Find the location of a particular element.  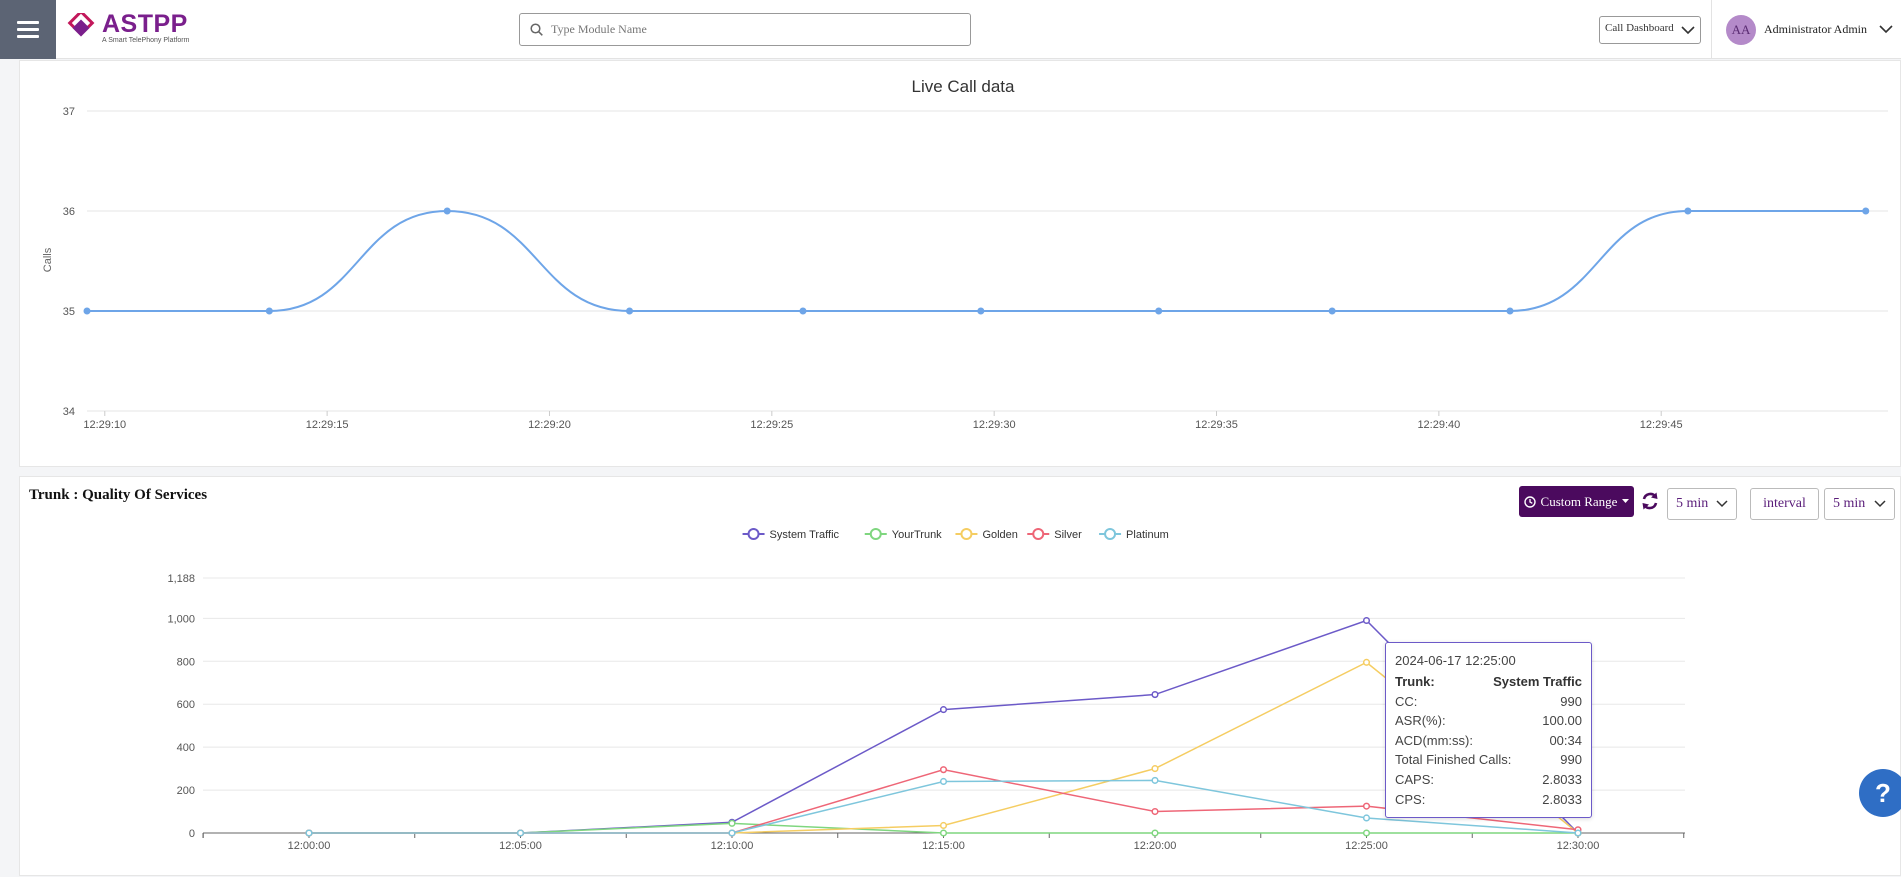

tooltip-label: CPS: is located at coordinates (1410, 799).